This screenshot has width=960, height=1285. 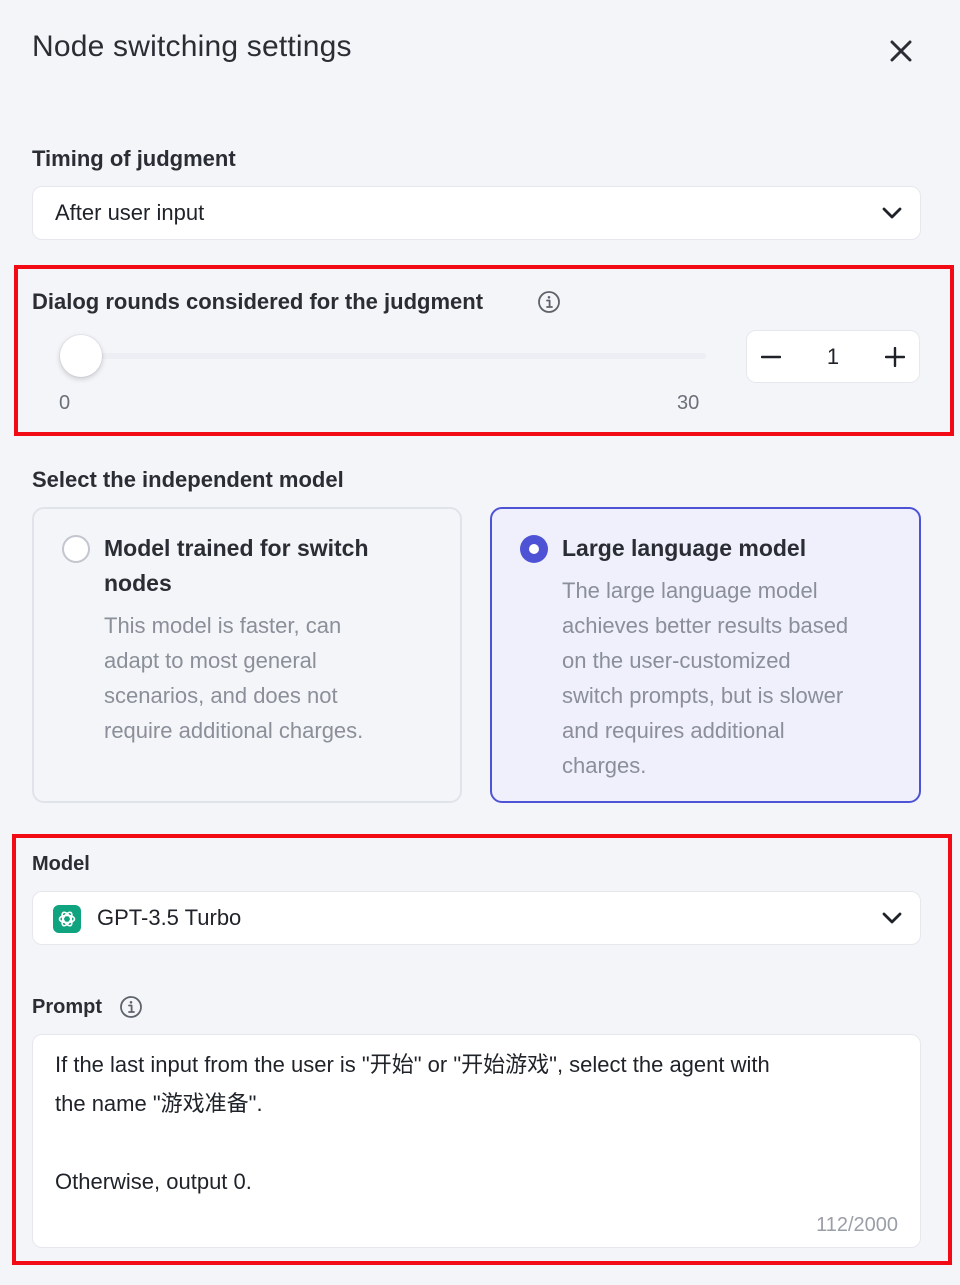 I want to click on timing-select: After user input, so click(x=476, y=213).